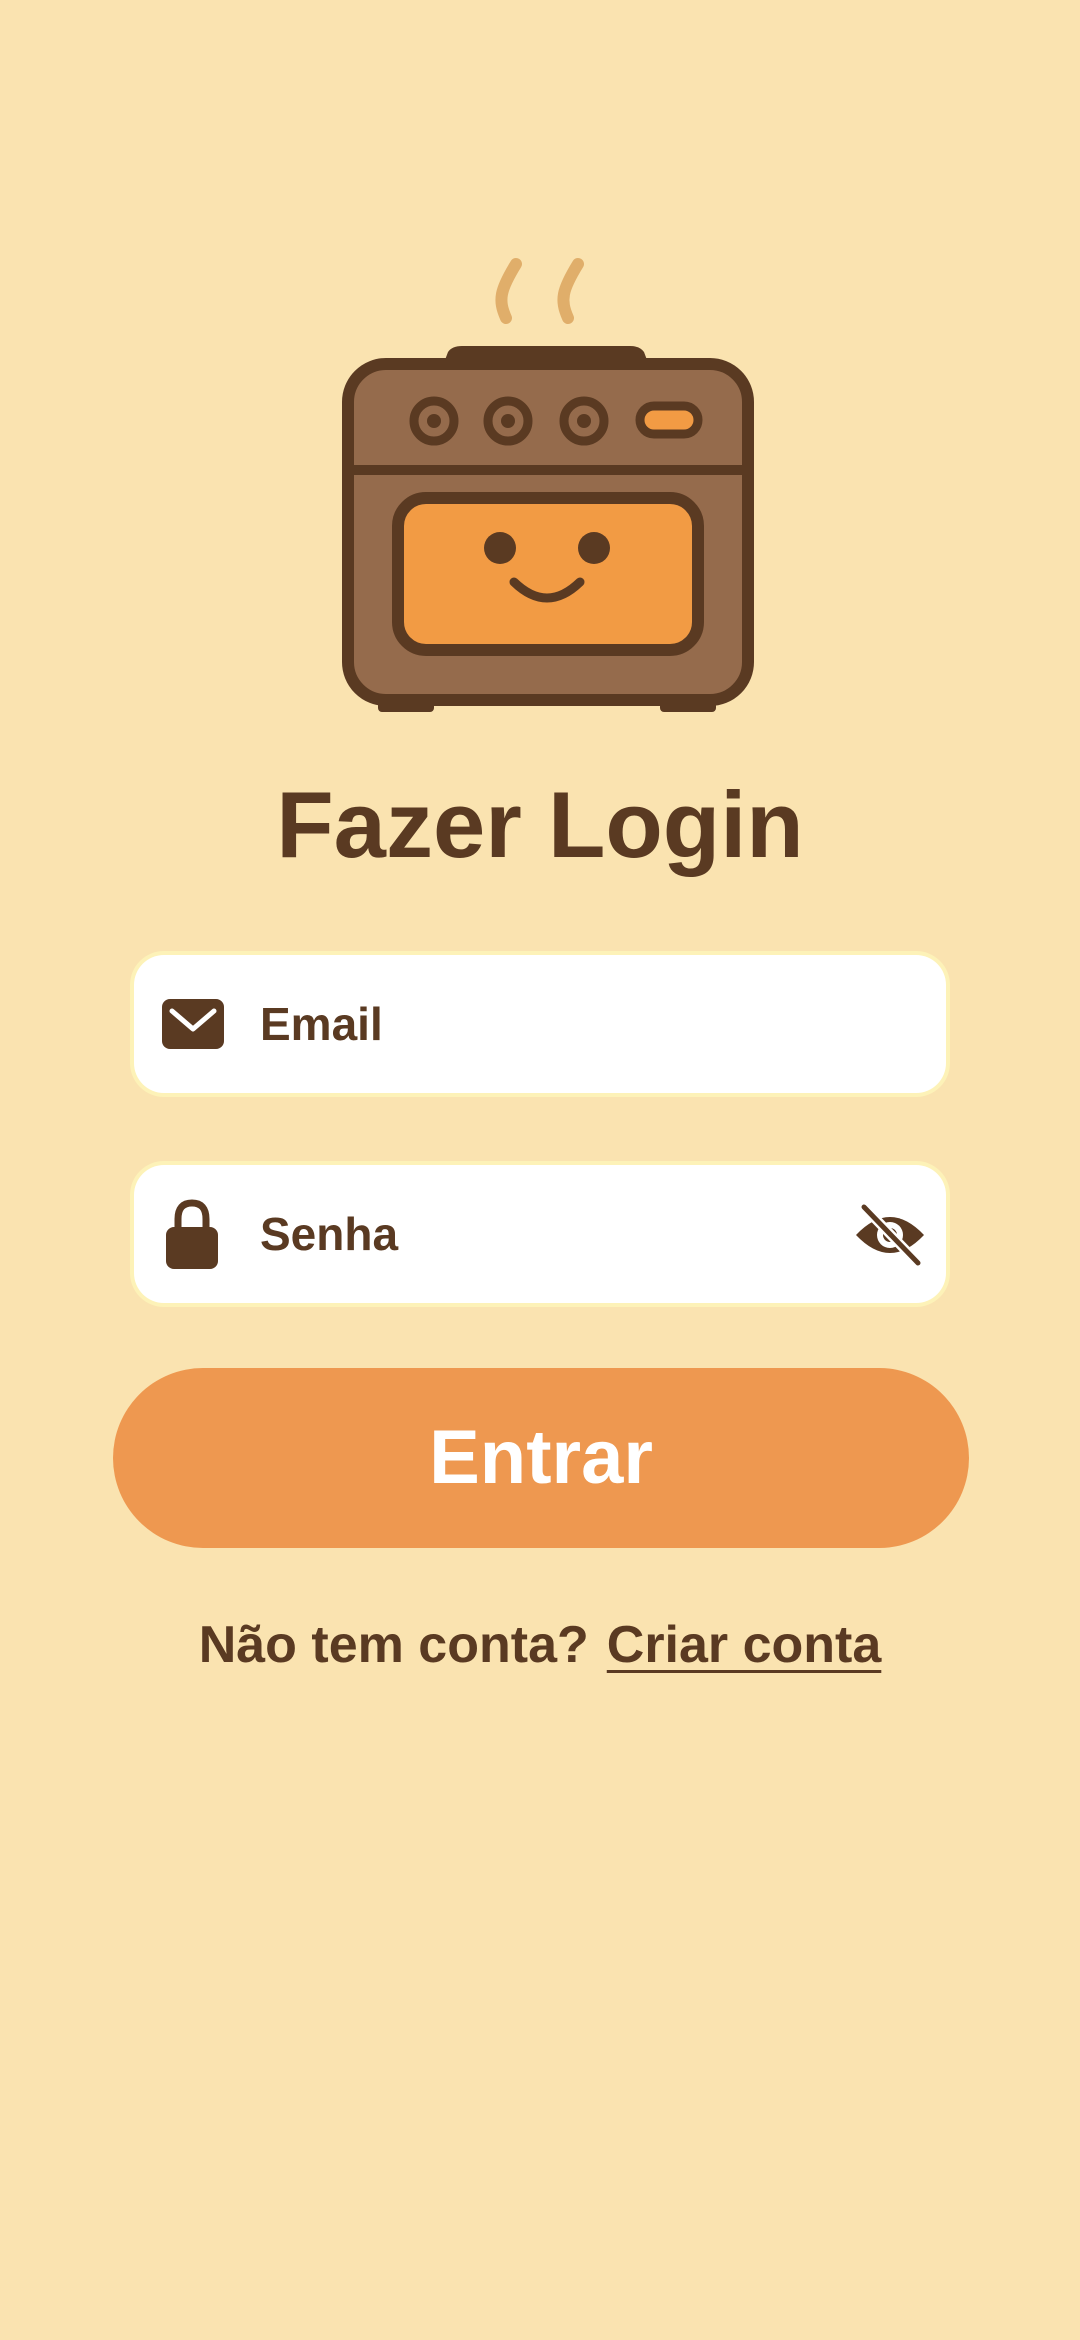  I want to click on oven-logo-icon, so click(550, 485).